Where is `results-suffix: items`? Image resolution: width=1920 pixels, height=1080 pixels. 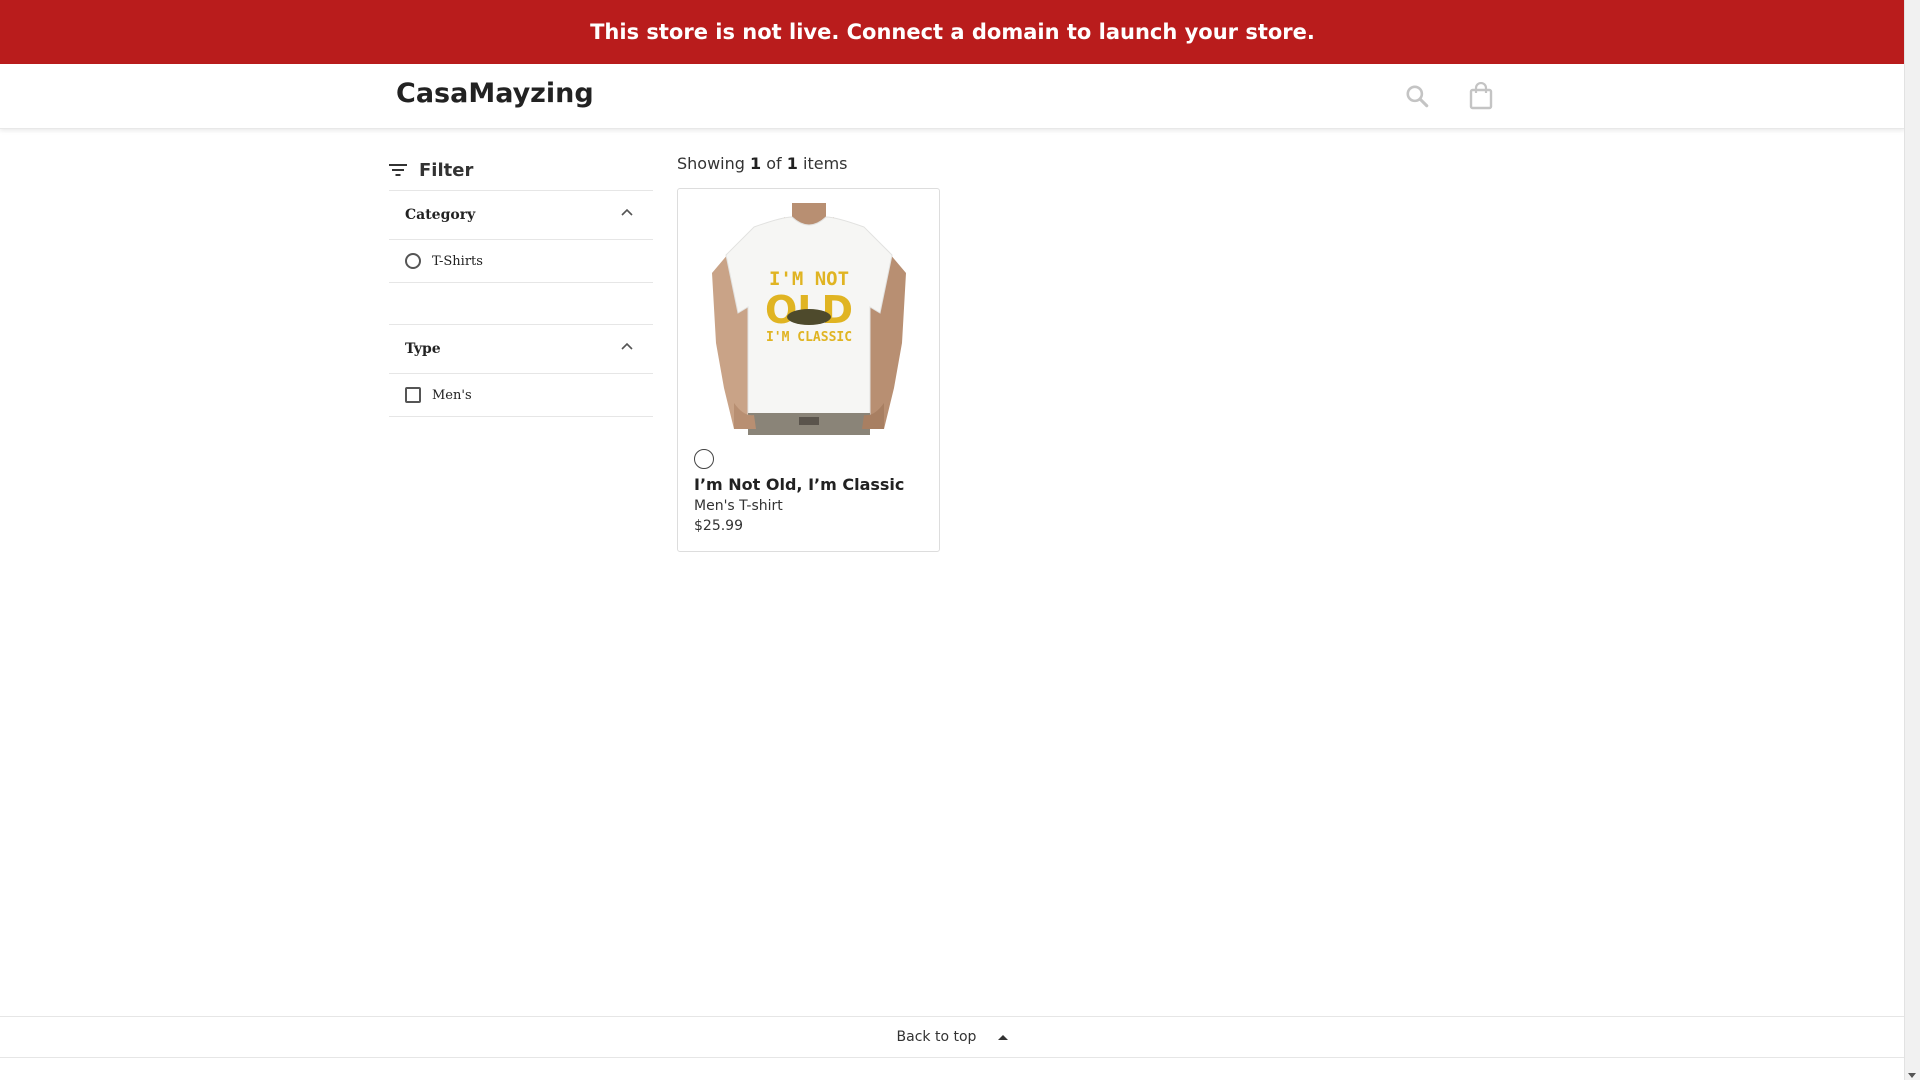 results-suffix: items is located at coordinates (825, 163).